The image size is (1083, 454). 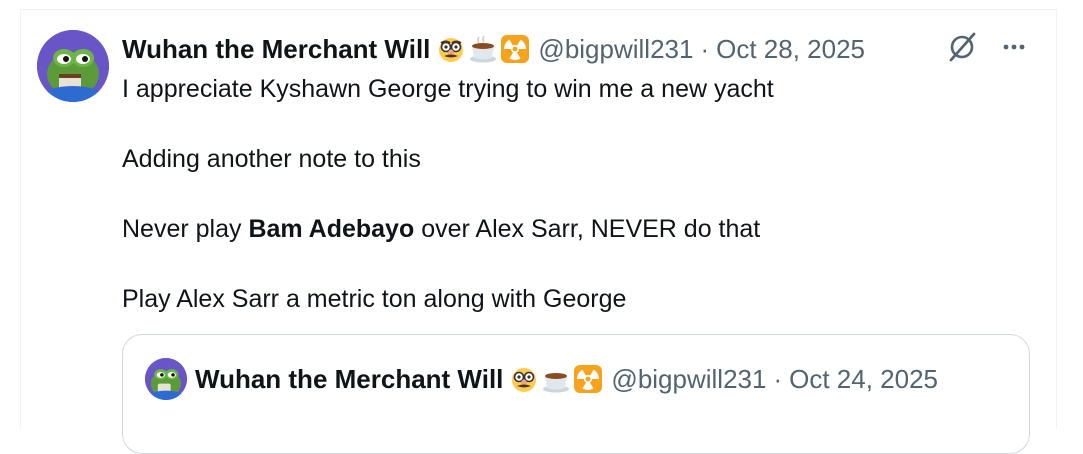 What do you see at coordinates (689, 379) in the screenshot?
I see `quoted-author-handle: @bigpwill231` at bounding box center [689, 379].